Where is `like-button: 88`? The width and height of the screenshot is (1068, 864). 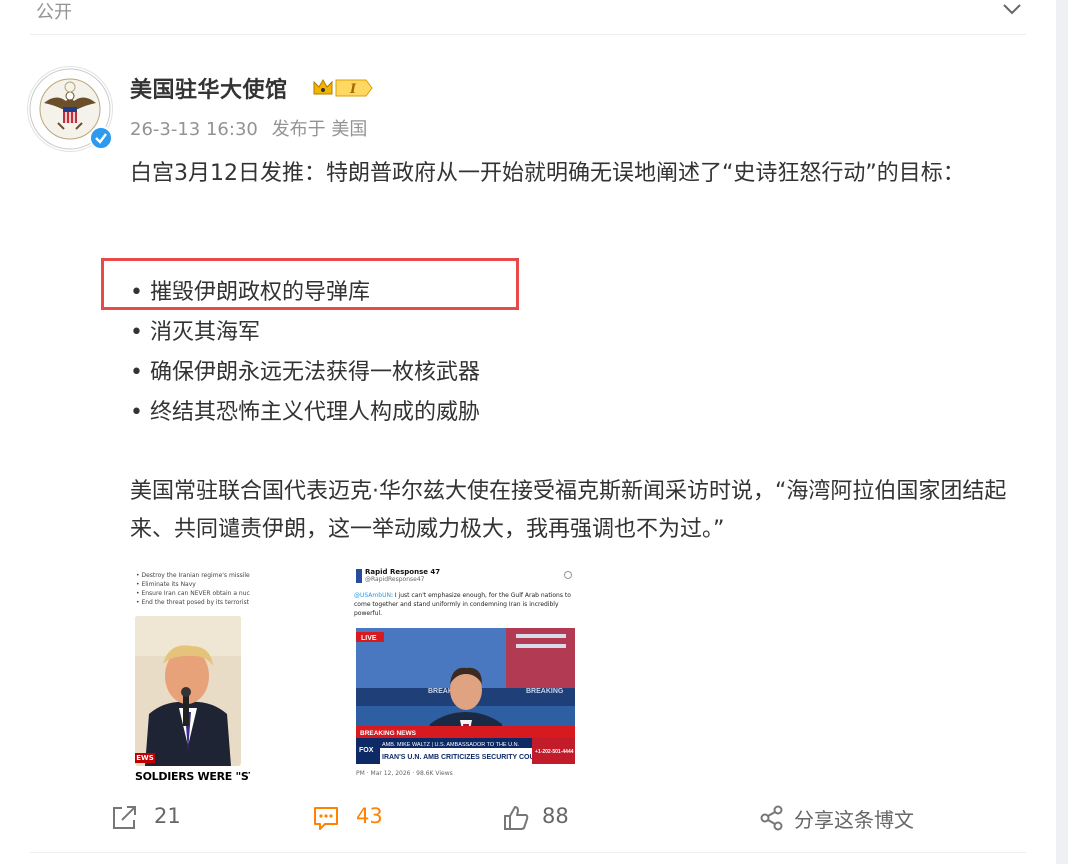
like-button: 88 is located at coordinates (552, 818).